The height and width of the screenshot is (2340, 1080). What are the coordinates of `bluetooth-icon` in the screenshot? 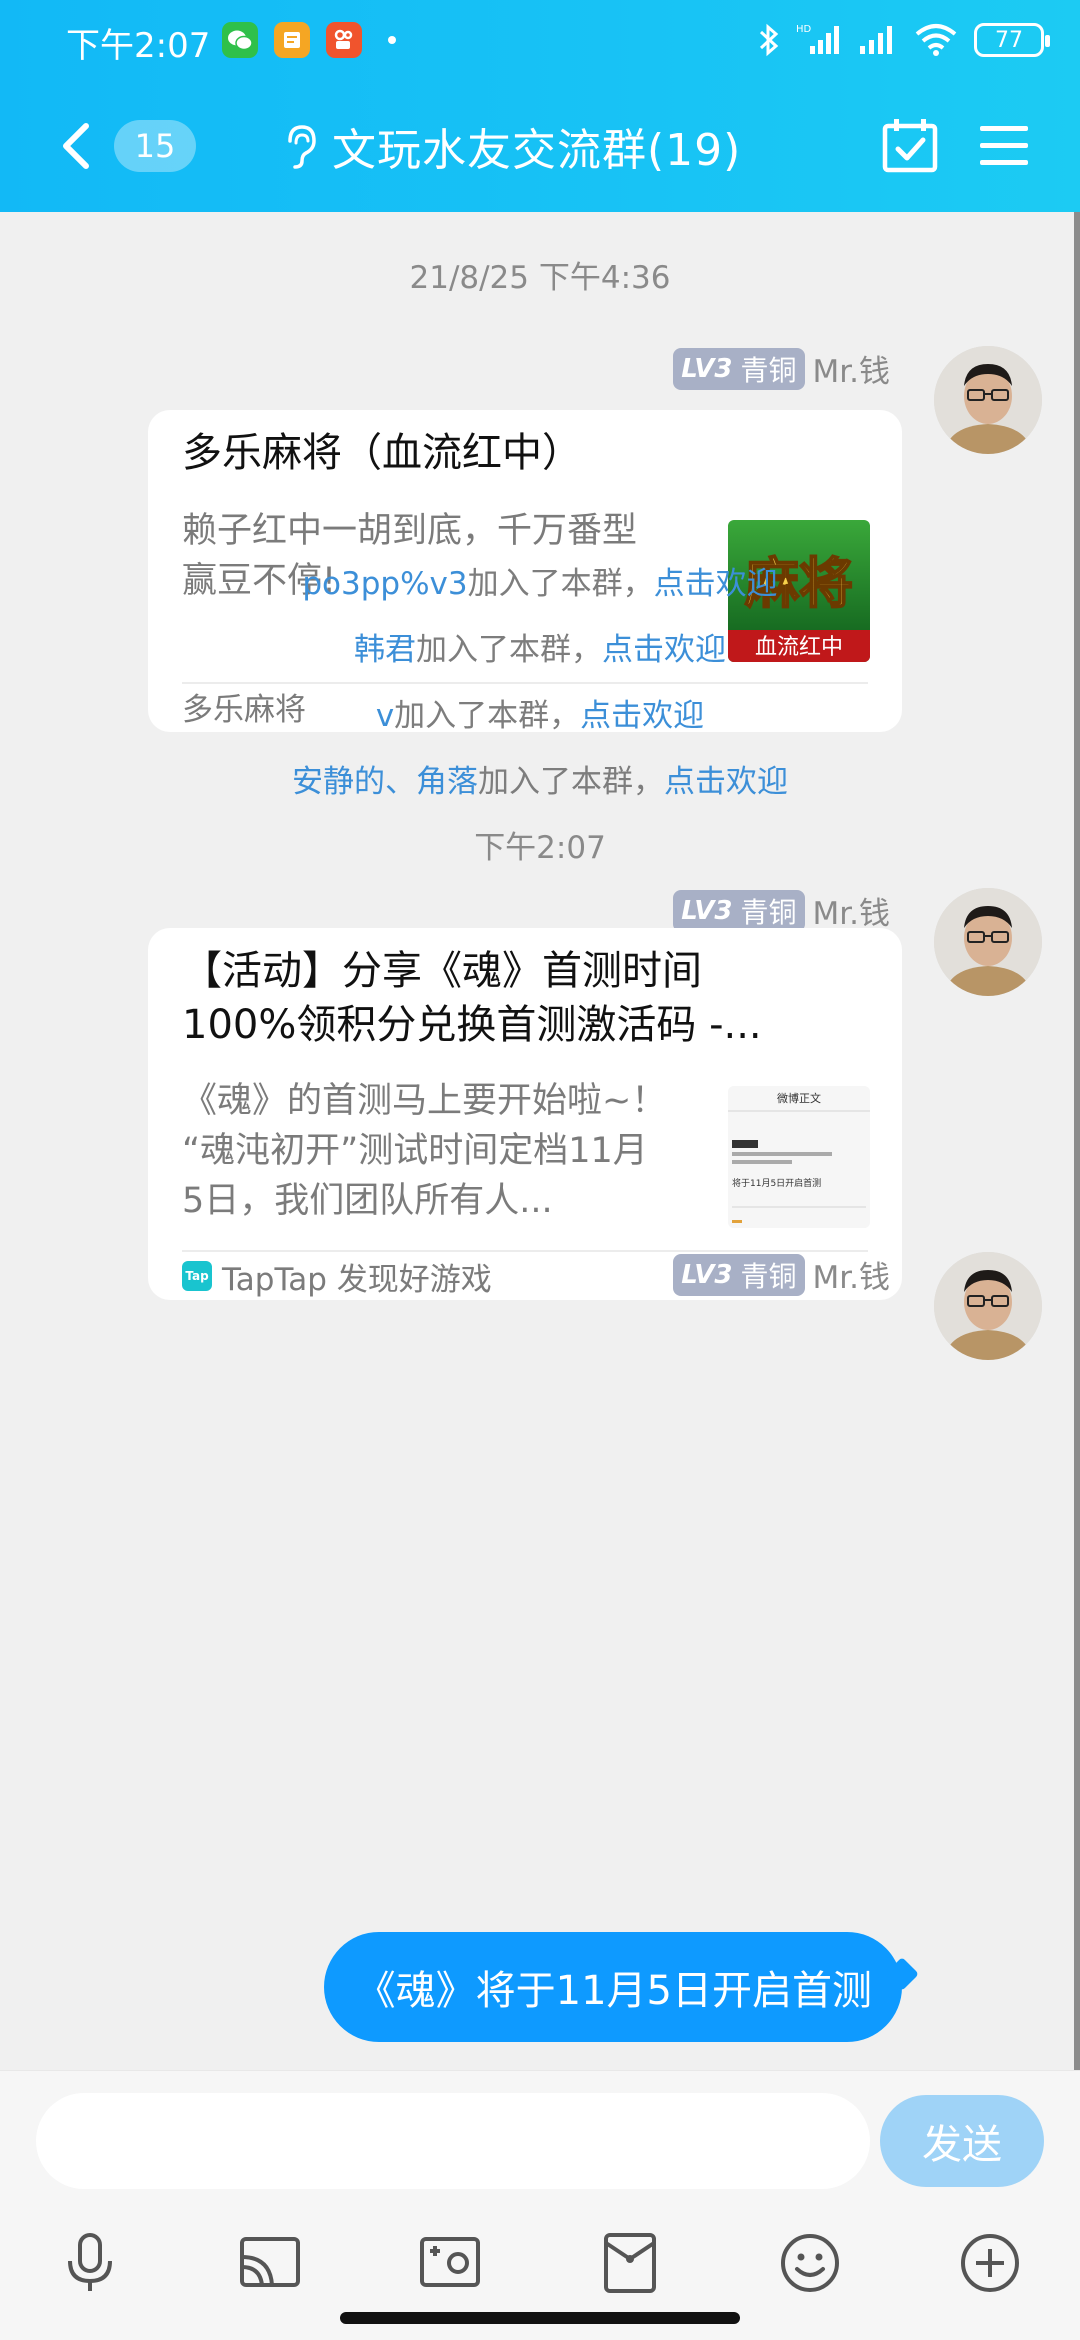 It's located at (769, 40).